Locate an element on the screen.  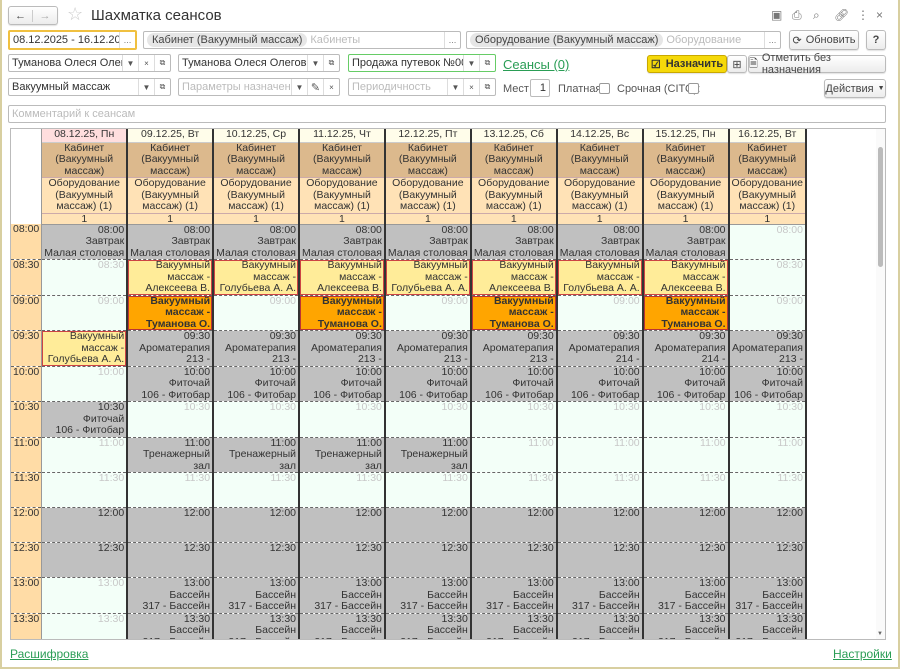
params-field: Параметры назначения ▼ ✎ × is located at coordinates (259, 87).